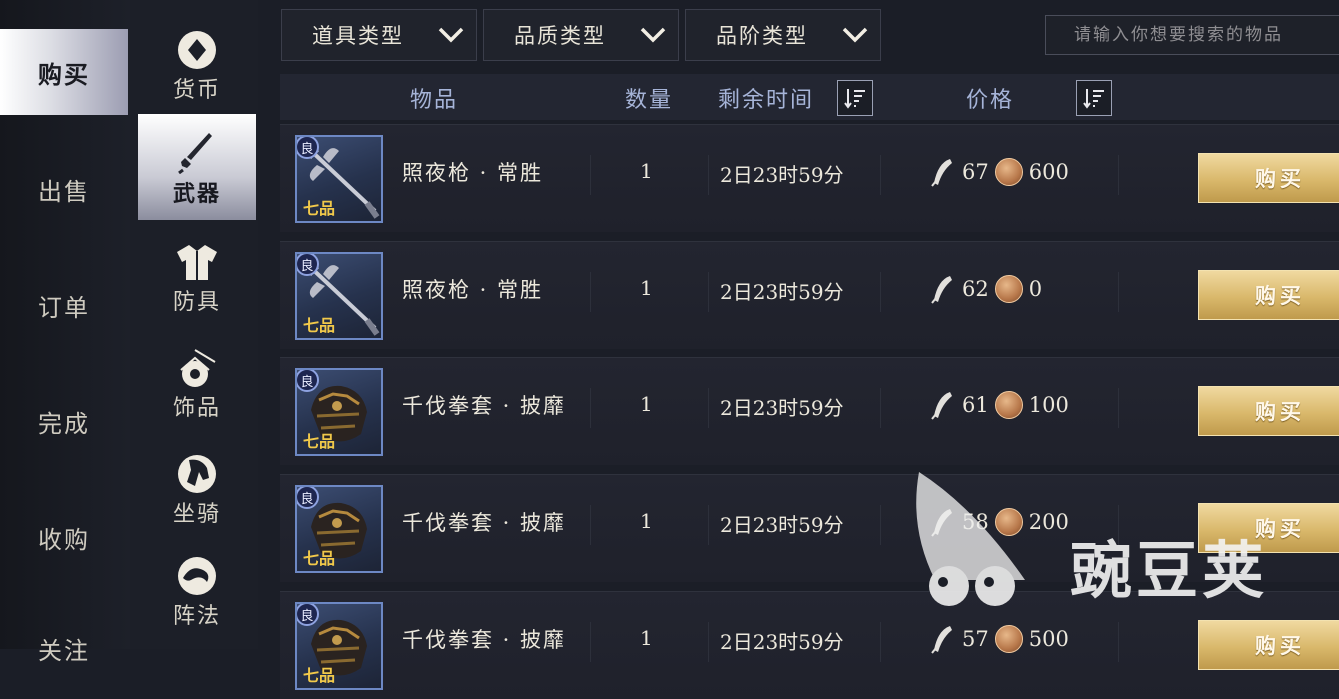  I want to click on item-name: 千伐拳套 · 披靡, so click(484, 406).